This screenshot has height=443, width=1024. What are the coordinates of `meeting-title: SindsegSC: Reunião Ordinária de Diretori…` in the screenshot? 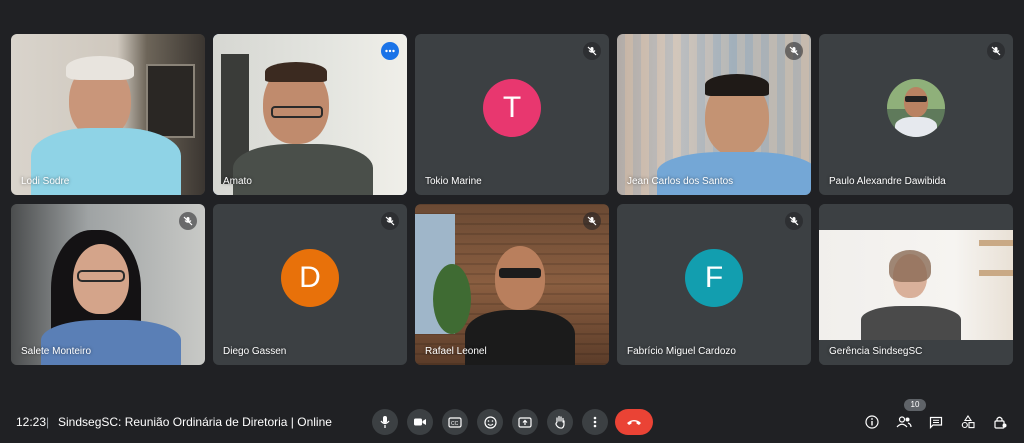 It's located at (195, 422).